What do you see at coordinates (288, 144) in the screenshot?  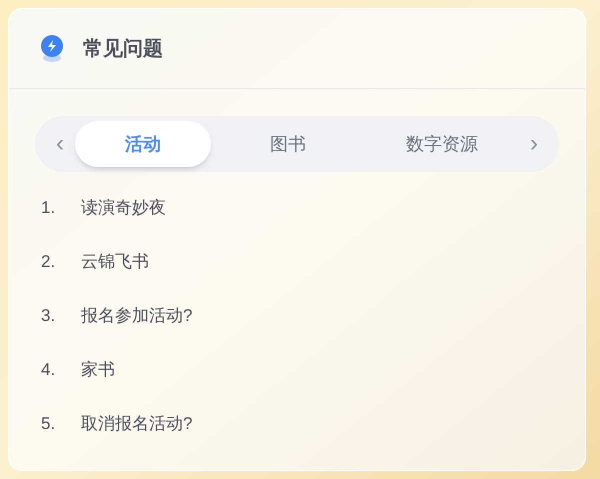 I see `tab: 图书` at bounding box center [288, 144].